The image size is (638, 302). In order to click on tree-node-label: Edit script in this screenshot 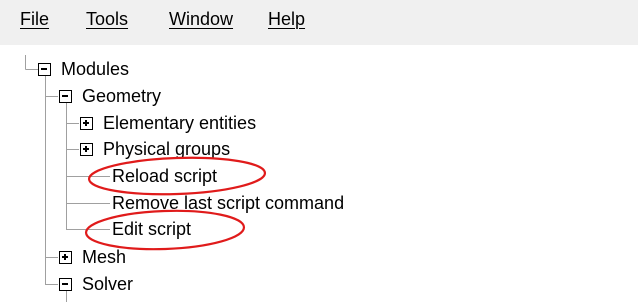, I will do `click(152, 229)`.